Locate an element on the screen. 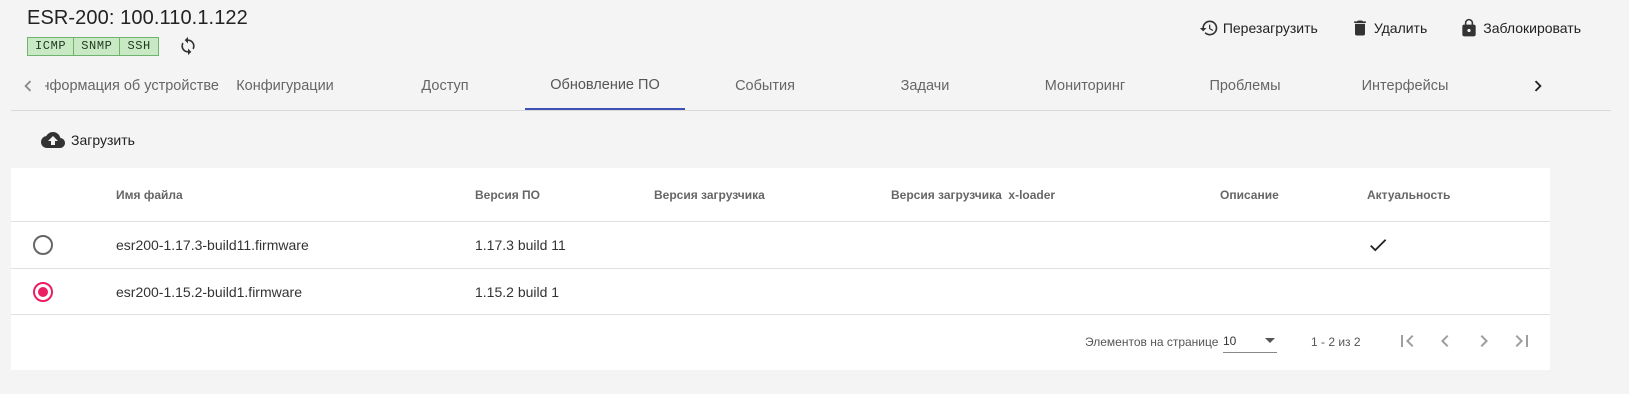  last-page-icon is located at coordinates (1521, 341).